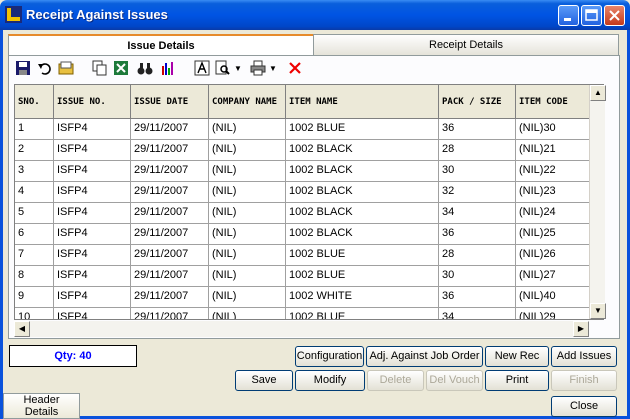 The width and height of the screenshot is (630, 419). I want to click on column-header-item-code: ITEM CODE, so click(553, 102).